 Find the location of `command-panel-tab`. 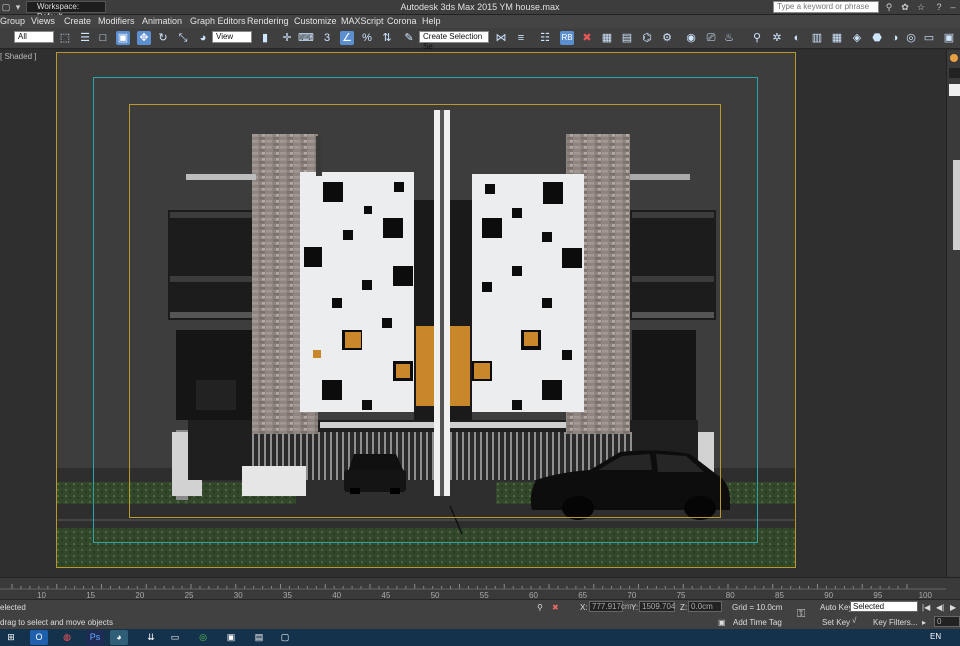

command-panel-tab is located at coordinates (954, 73).